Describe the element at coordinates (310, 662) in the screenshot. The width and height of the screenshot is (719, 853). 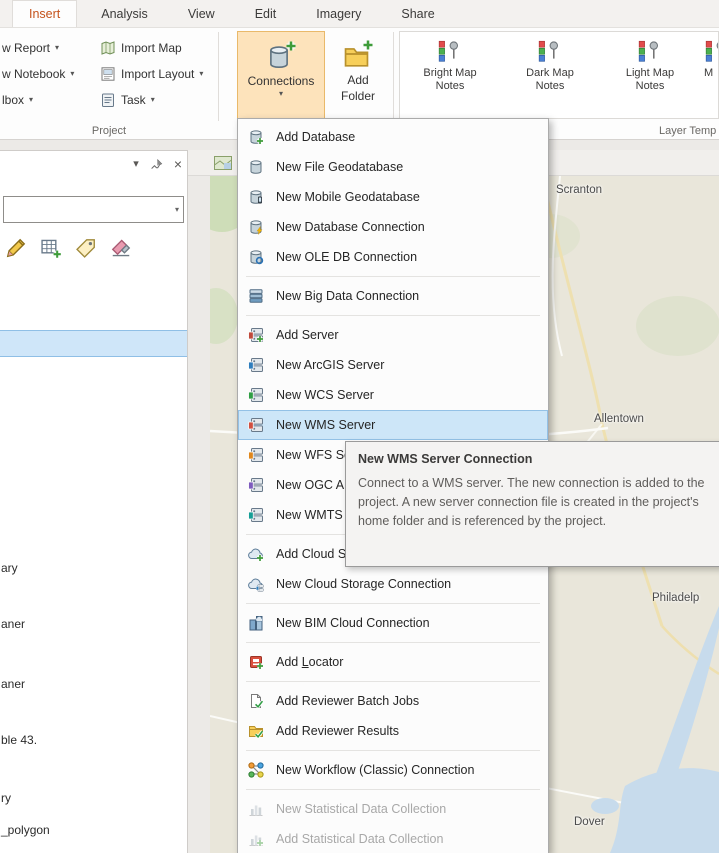
I see `menu-item-label: Add Locator` at that location.